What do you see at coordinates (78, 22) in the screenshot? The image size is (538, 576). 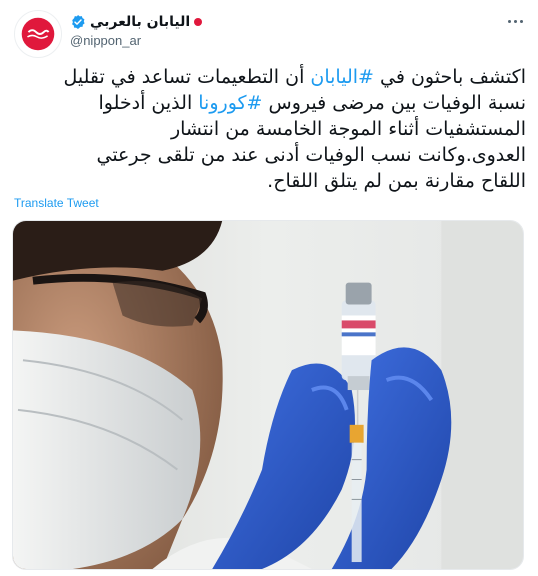 I see `verified-badge-icon` at bounding box center [78, 22].